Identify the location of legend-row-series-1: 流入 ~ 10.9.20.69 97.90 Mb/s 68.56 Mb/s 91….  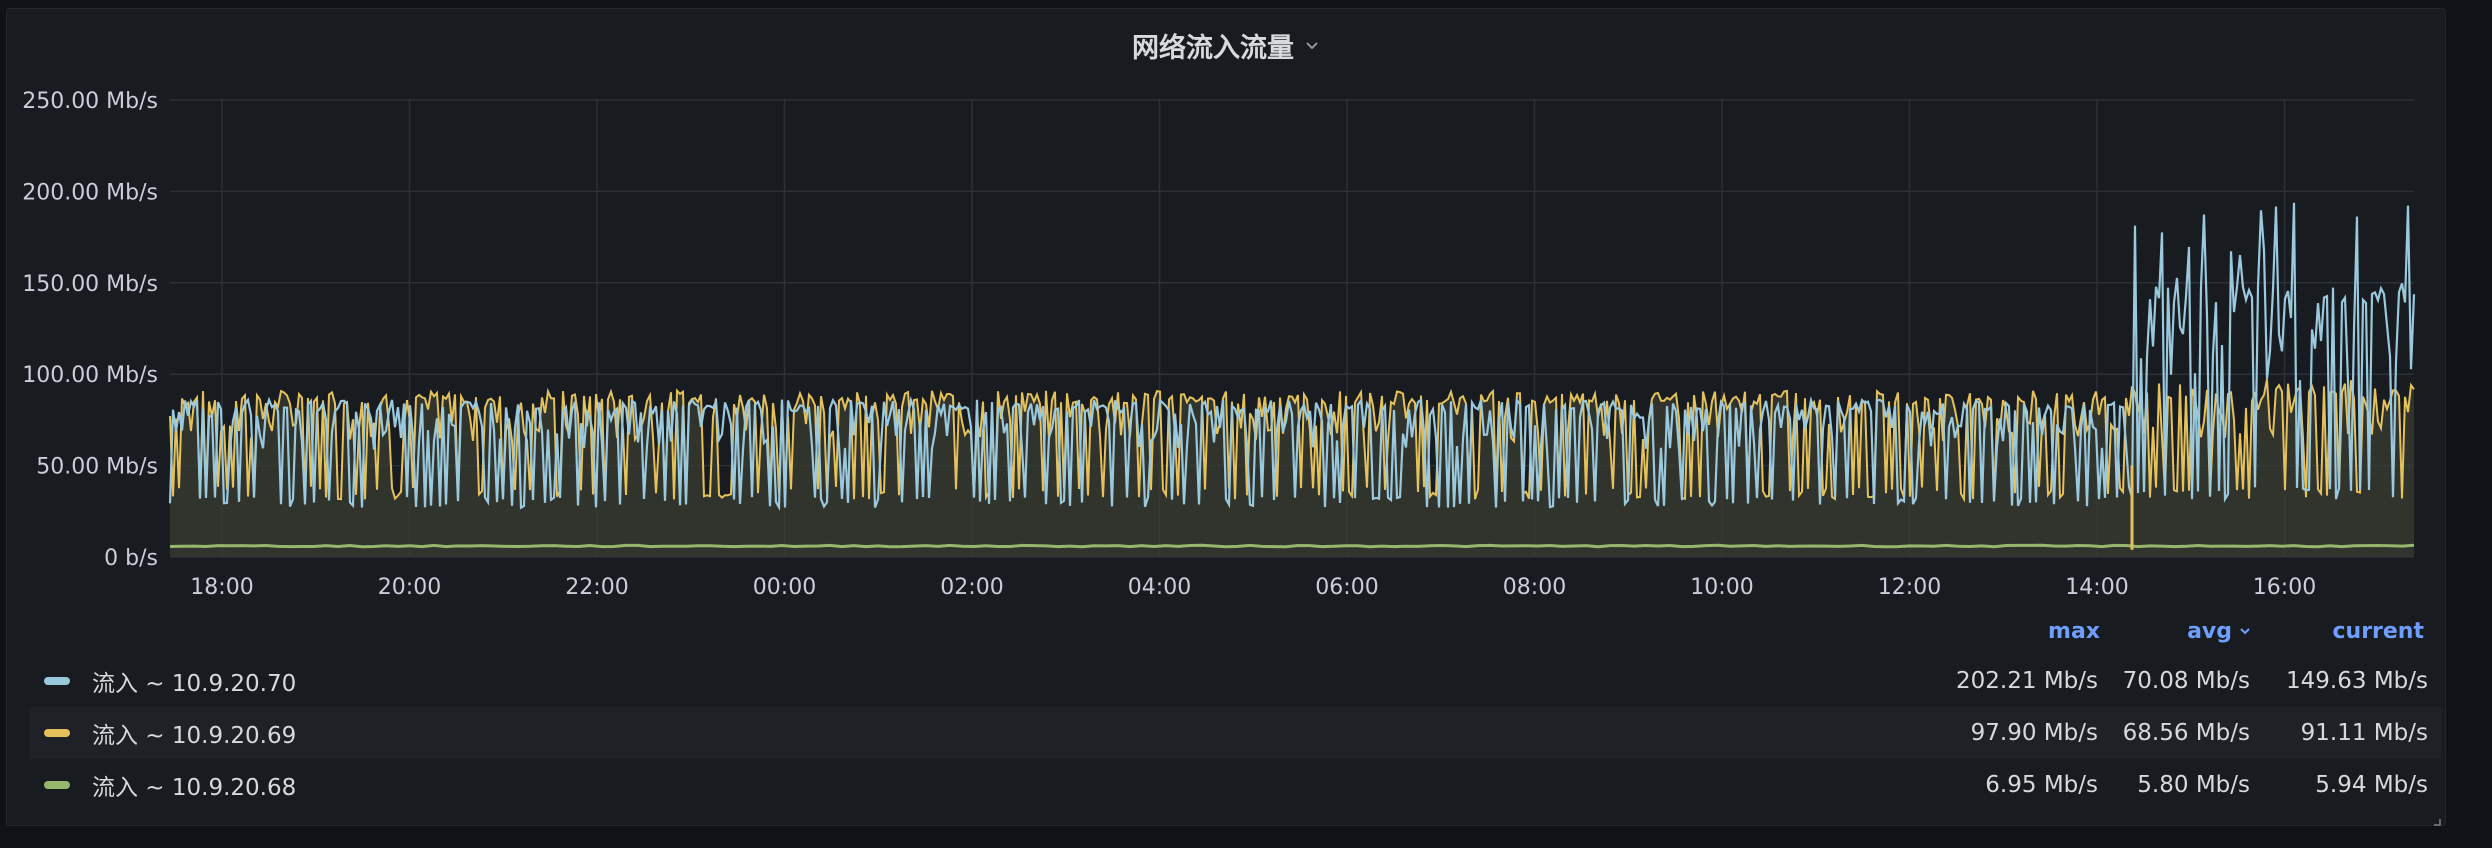
(1236, 733).